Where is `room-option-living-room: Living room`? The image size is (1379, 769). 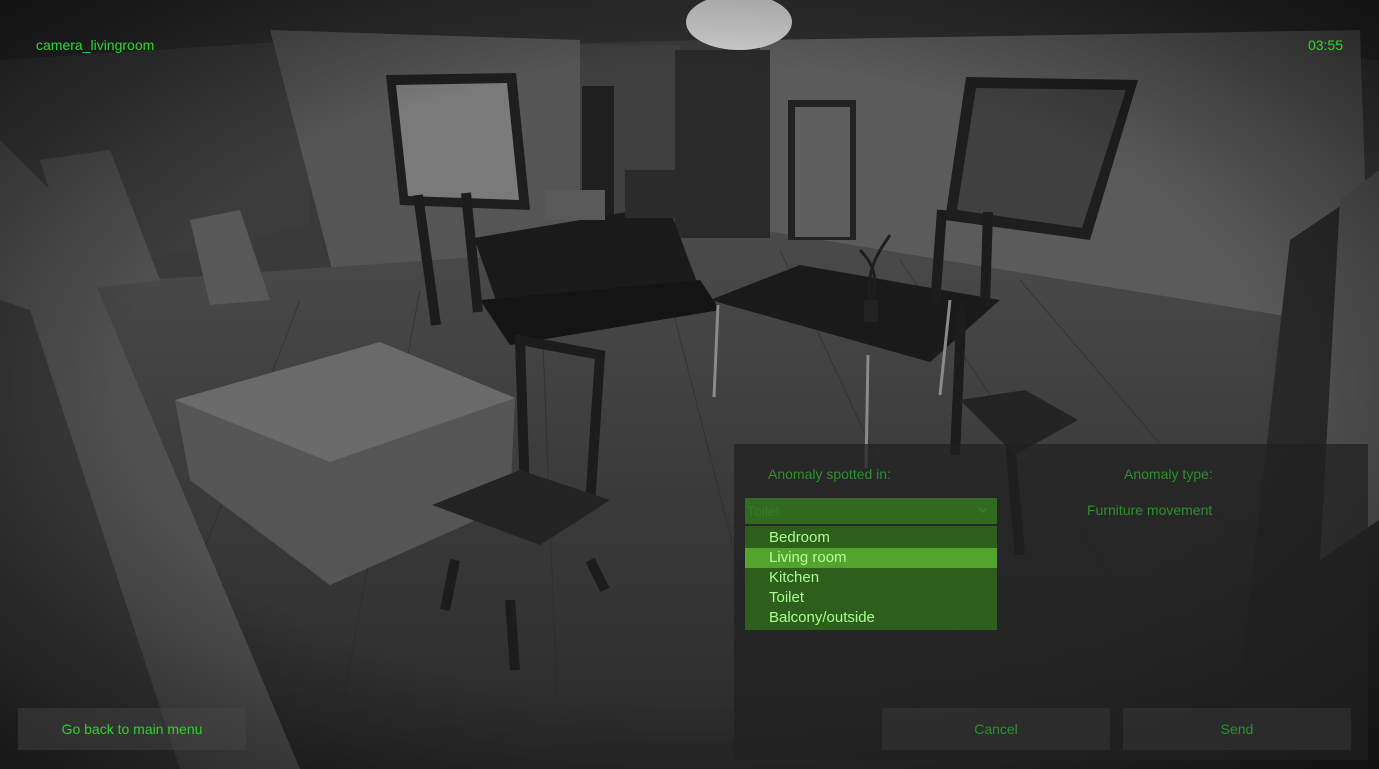 room-option-living-room: Living room is located at coordinates (871, 558).